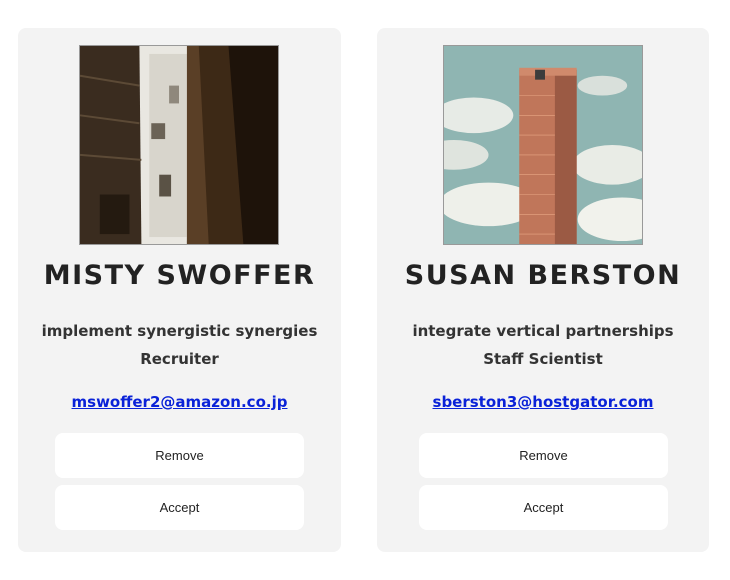 The image size is (730, 580). I want to click on profile-name: SUSAN BERSTON, so click(543, 275).